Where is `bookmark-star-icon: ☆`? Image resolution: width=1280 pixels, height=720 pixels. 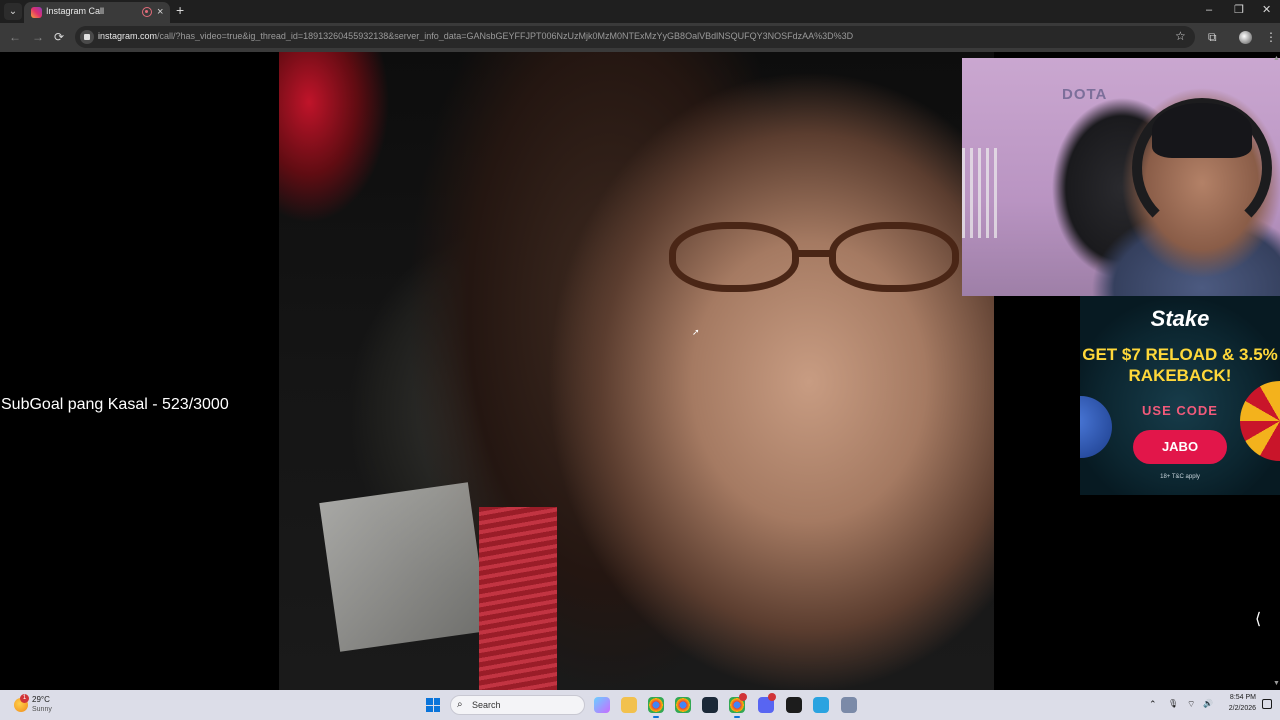
bookmark-star-icon: ☆ is located at coordinates (1180, 36).